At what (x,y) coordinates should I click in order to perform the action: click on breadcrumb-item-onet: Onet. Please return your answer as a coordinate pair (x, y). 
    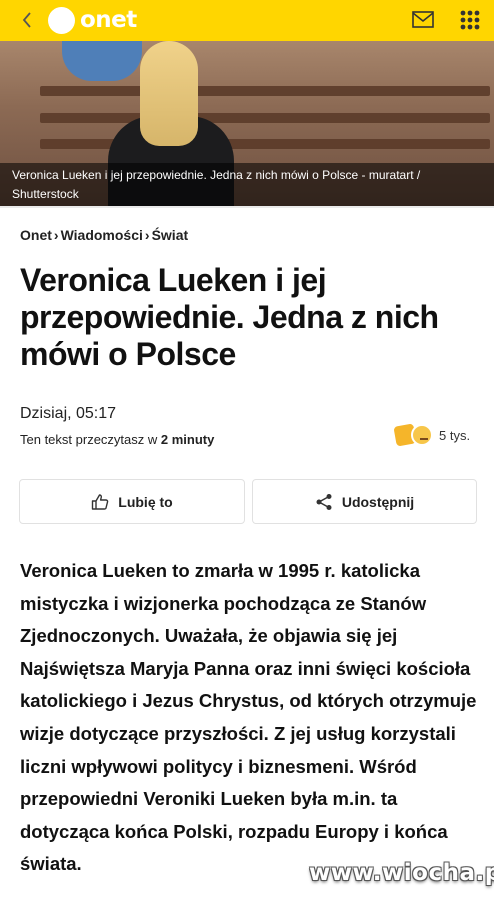
    Looking at the image, I should click on (36, 235).